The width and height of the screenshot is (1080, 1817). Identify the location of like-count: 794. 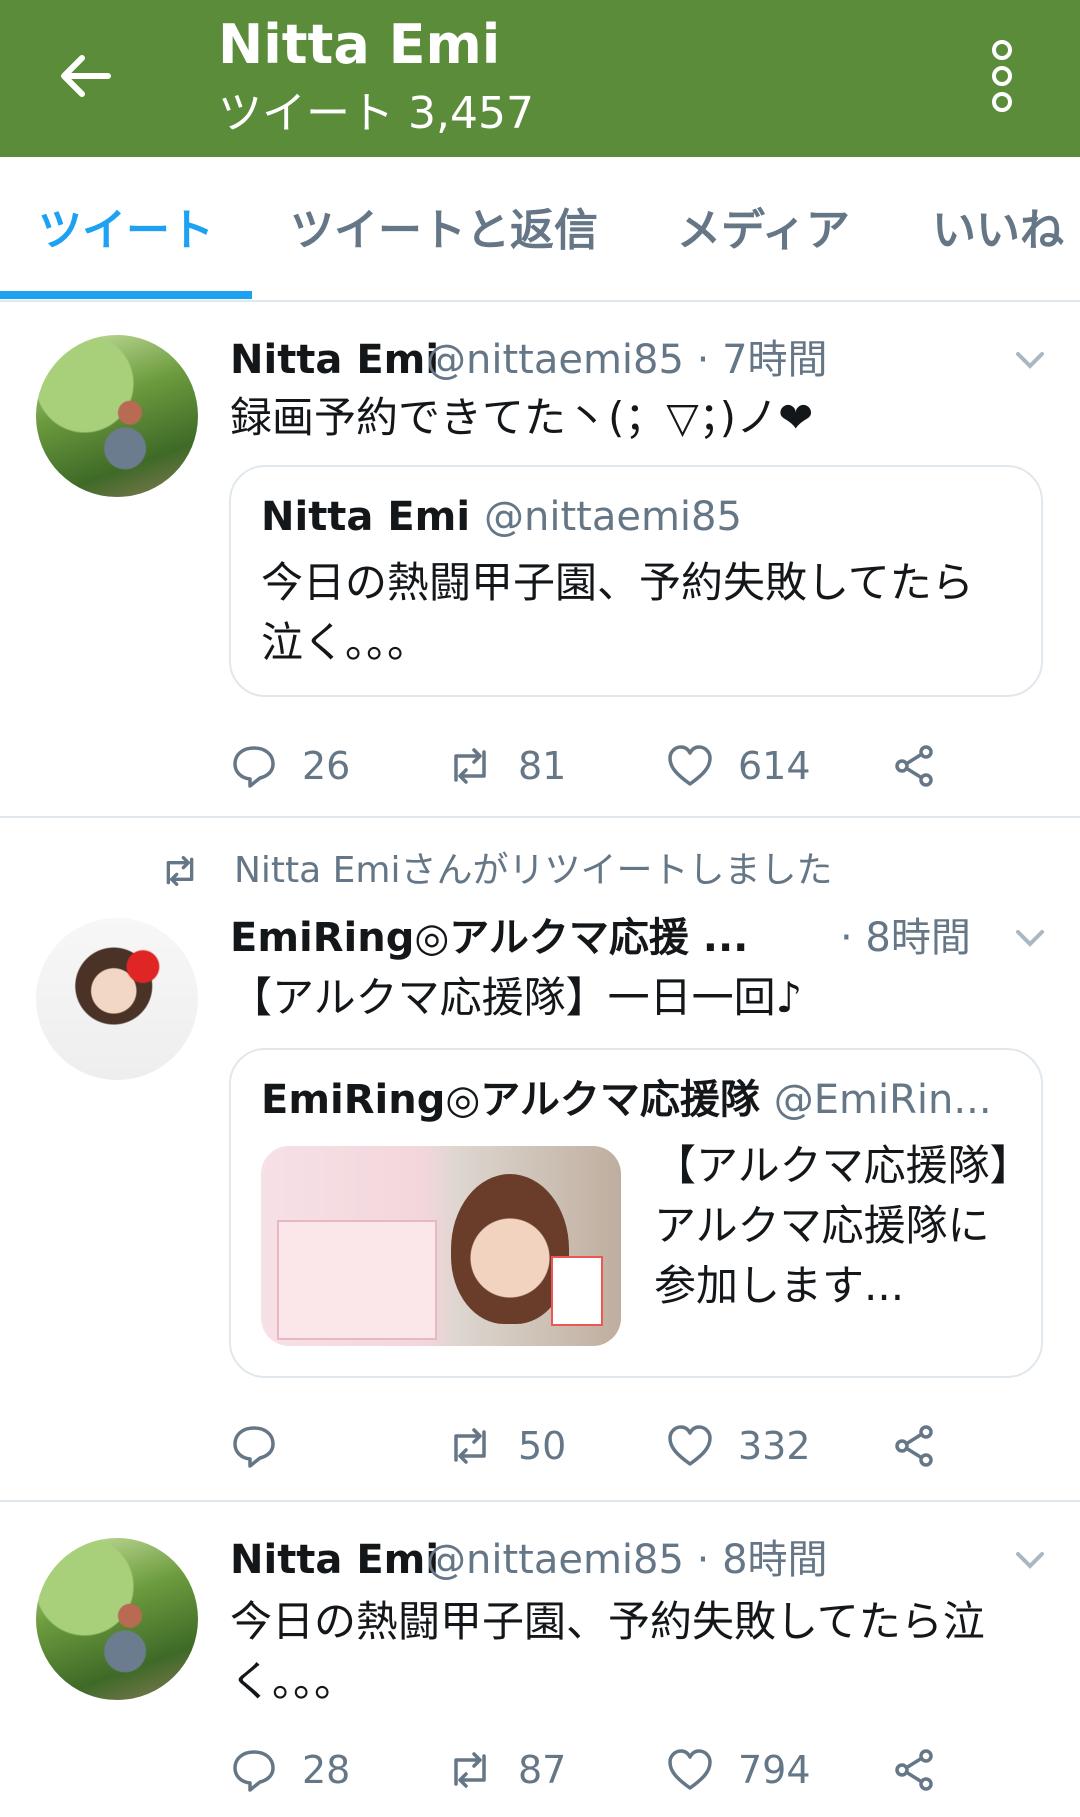
(774, 1770).